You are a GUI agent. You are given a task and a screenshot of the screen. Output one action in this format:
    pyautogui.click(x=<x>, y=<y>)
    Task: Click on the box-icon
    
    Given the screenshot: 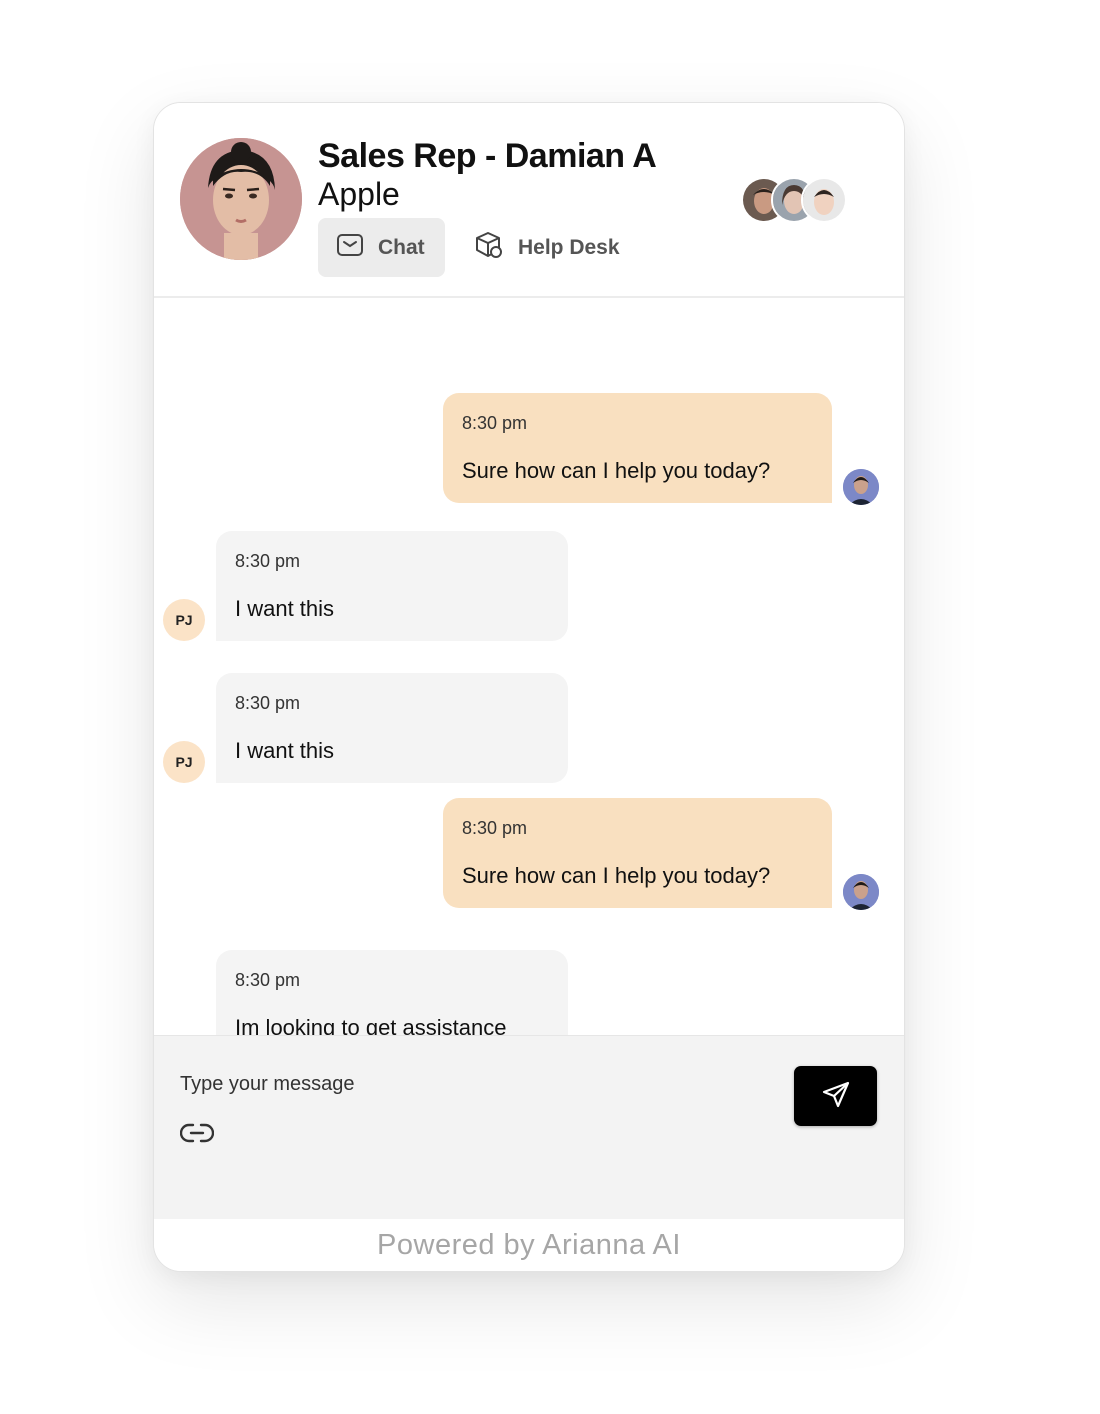 What is the action you would take?
    pyautogui.click(x=489, y=248)
    